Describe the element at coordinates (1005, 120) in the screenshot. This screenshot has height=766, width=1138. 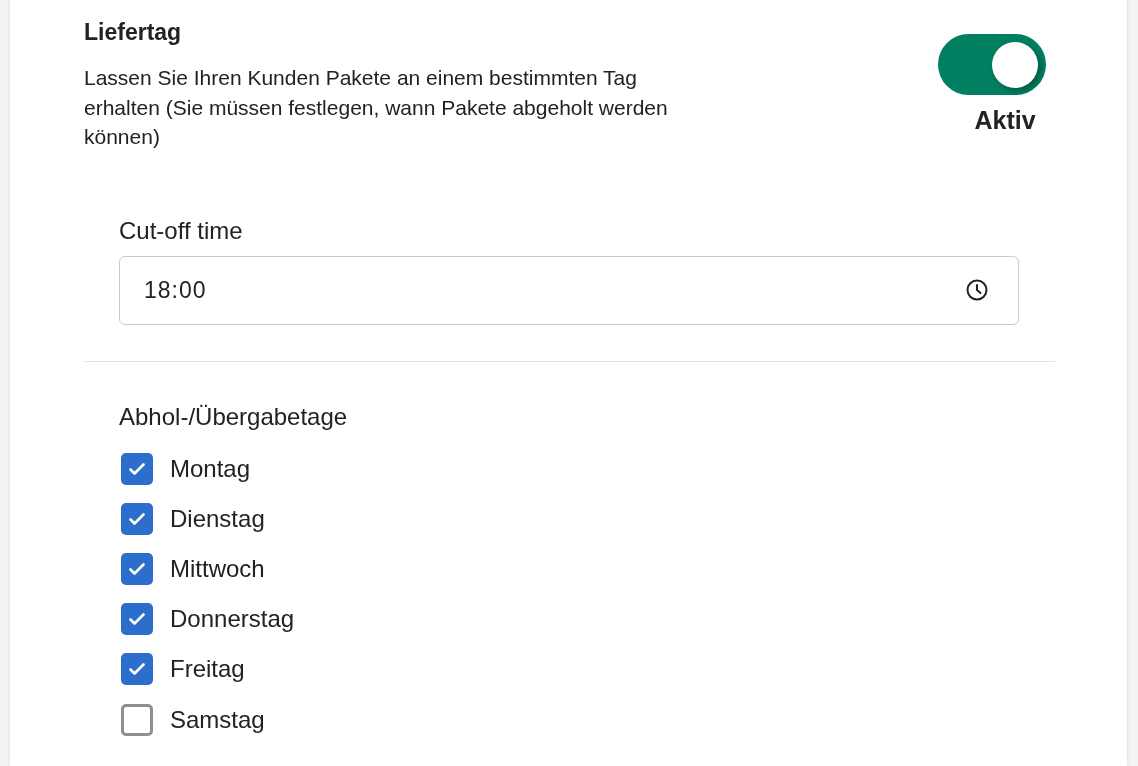
I see `toggle-label: Aktiv` at that location.